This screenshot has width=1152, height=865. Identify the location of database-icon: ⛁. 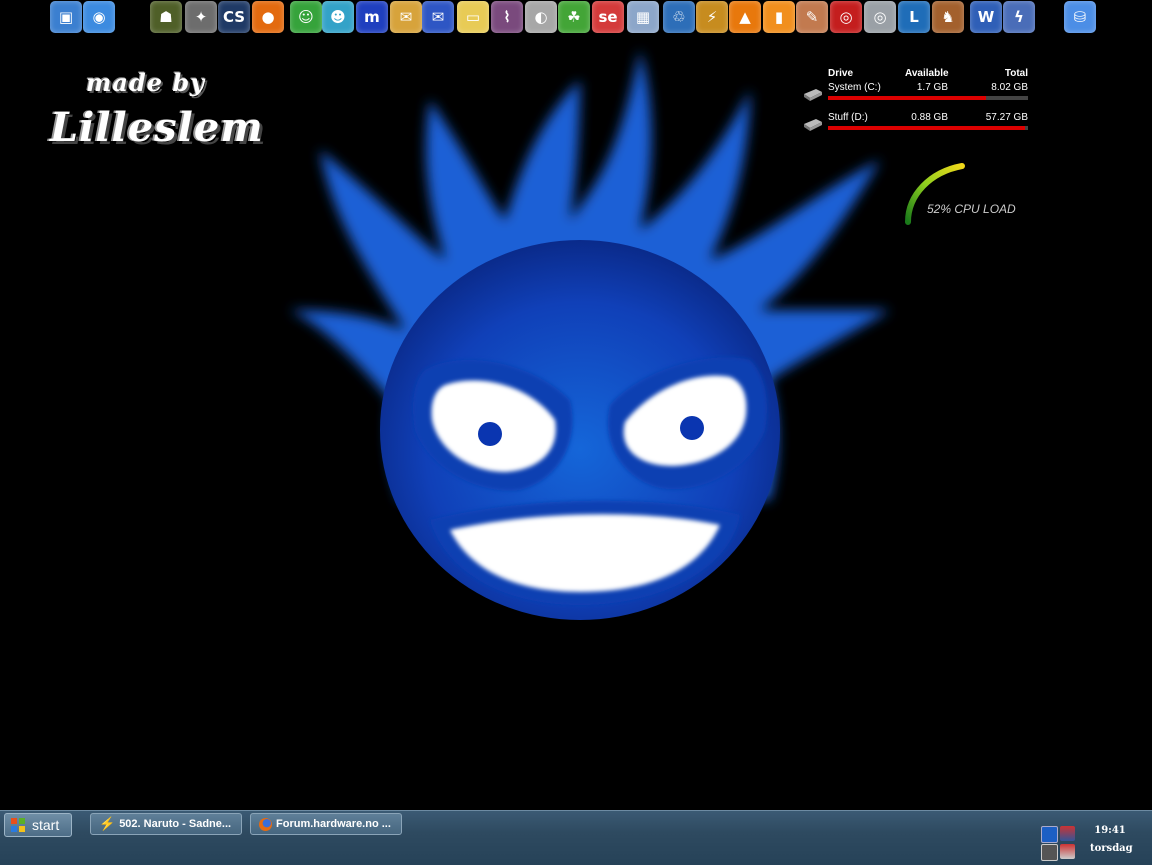
(1080, 17).